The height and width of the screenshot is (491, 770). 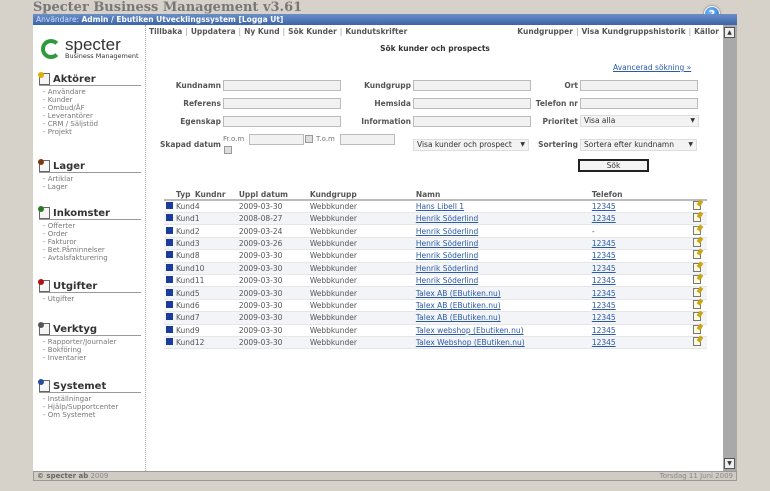 What do you see at coordinates (362, 195) in the screenshot?
I see `col-kundgrupp: Kundgrupp` at bounding box center [362, 195].